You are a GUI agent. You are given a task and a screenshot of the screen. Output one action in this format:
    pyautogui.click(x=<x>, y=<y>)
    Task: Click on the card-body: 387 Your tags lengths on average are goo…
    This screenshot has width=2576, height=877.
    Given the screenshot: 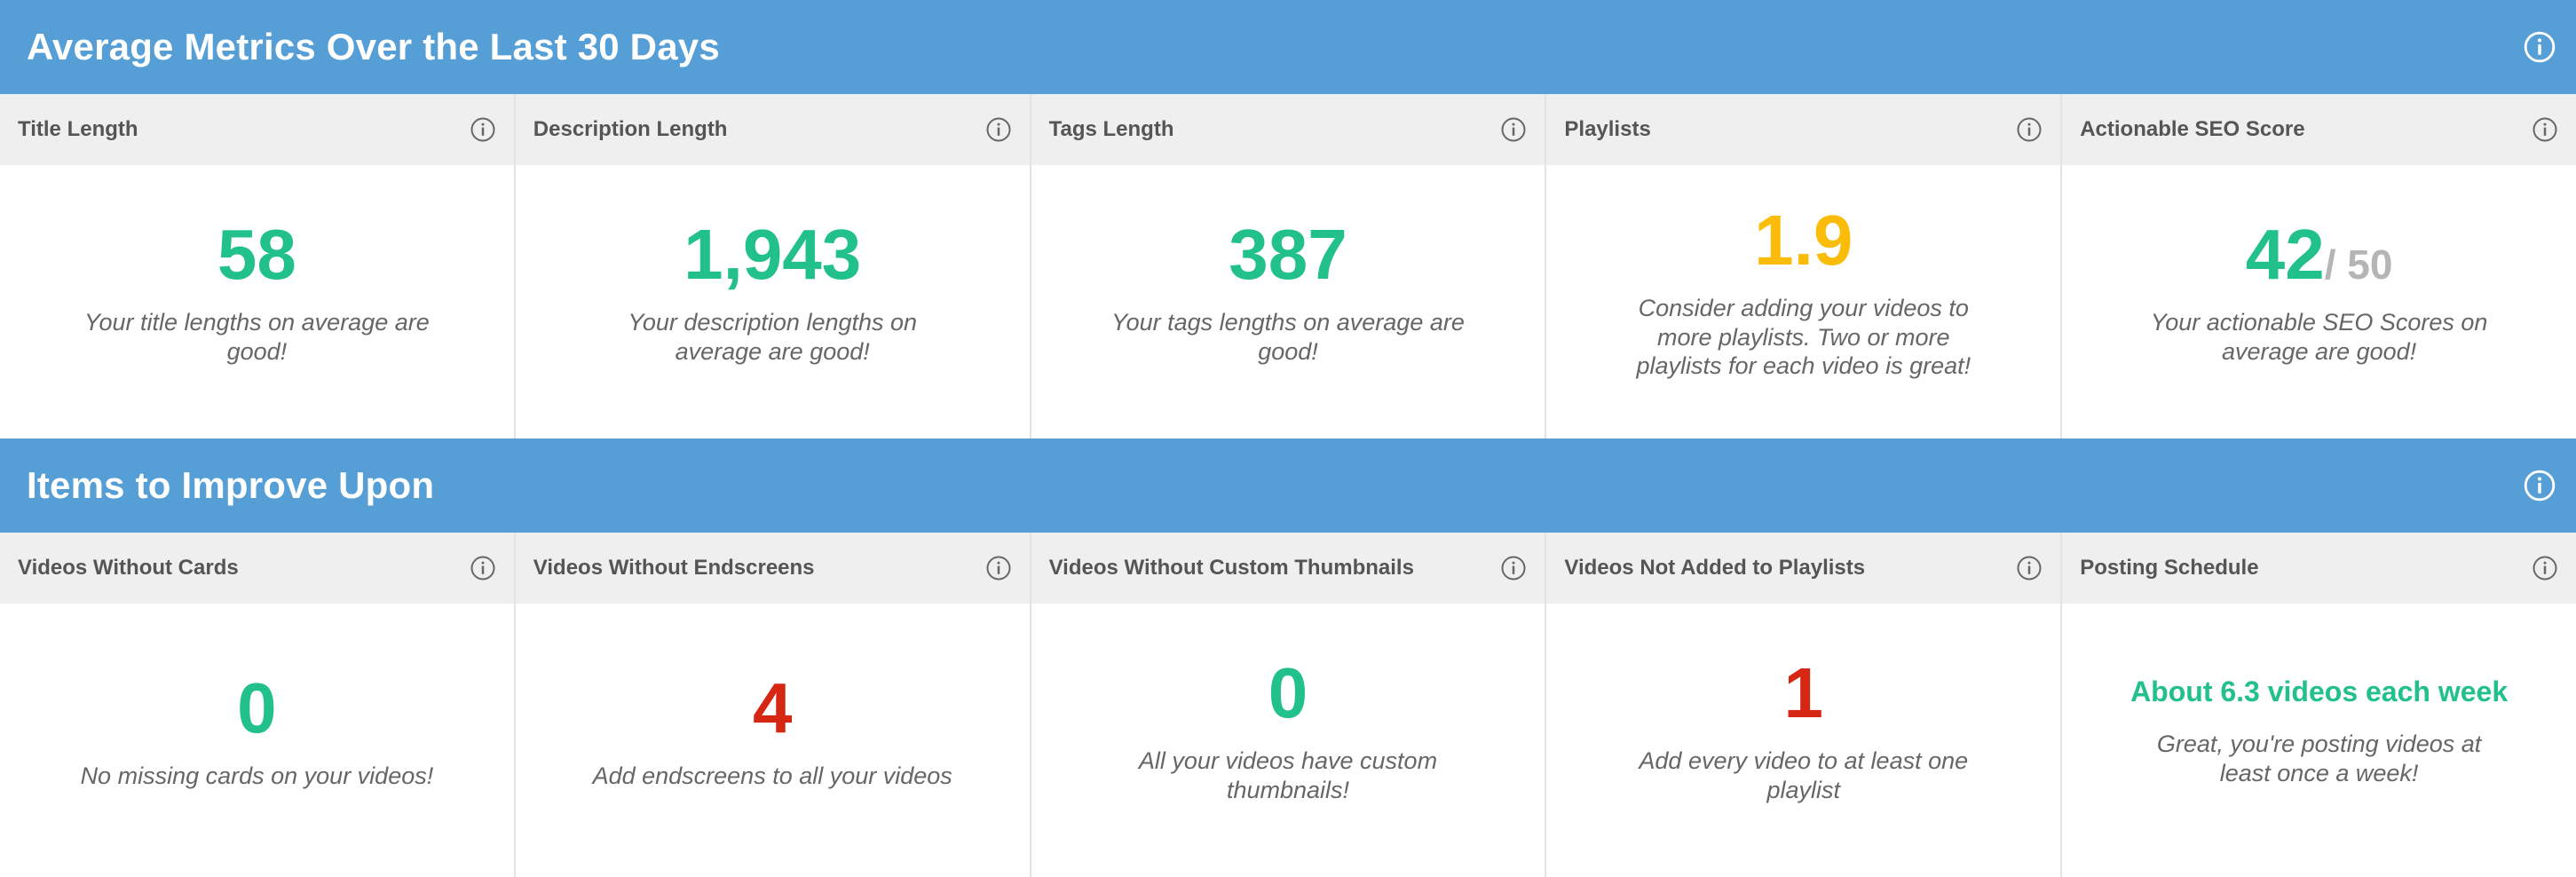 What is the action you would take?
    pyautogui.click(x=1288, y=301)
    